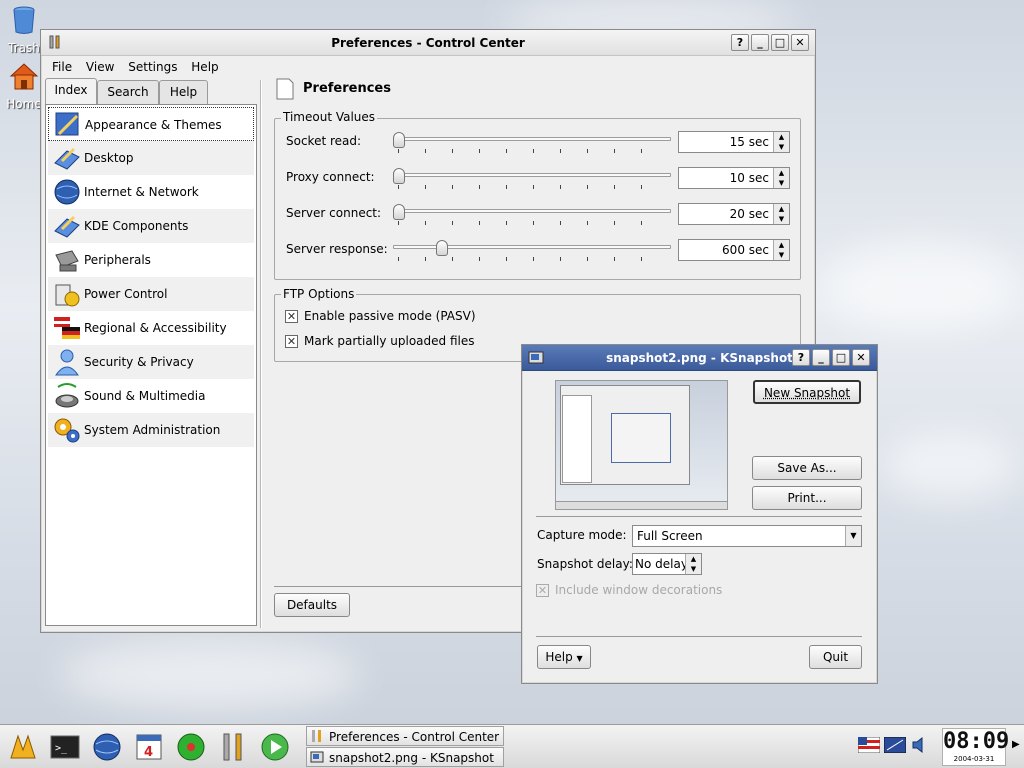 This screenshot has width=1024, height=768. I want to click on spin-value: 15 sec, so click(749, 142).